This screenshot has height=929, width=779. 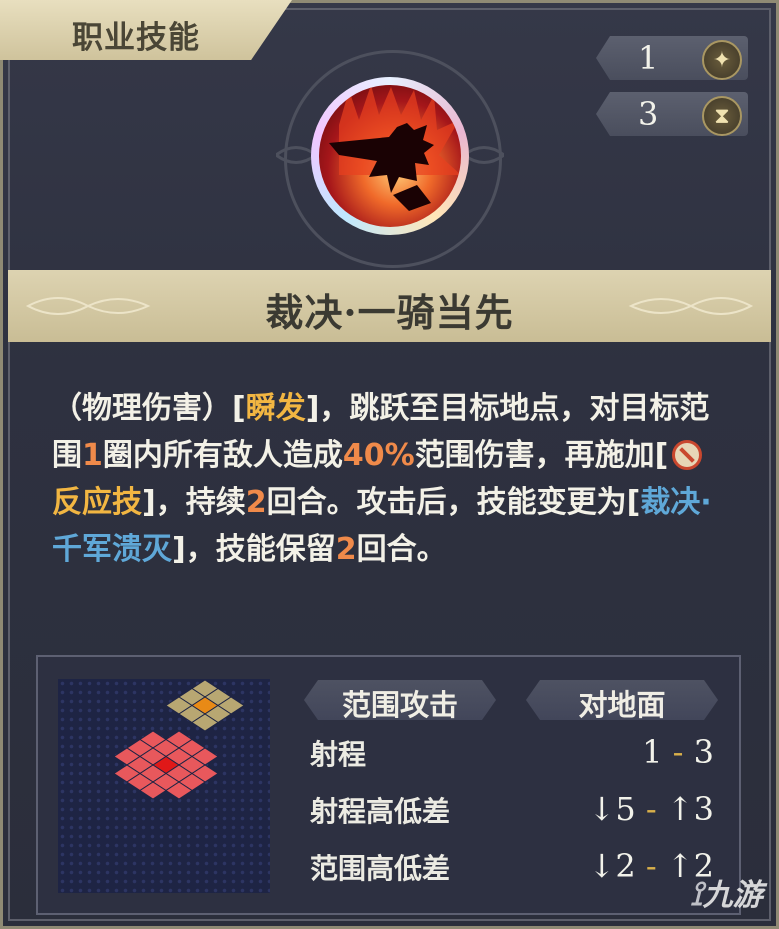 I want to click on row-range-value: 1 - 3, so click(x=678, y=752).